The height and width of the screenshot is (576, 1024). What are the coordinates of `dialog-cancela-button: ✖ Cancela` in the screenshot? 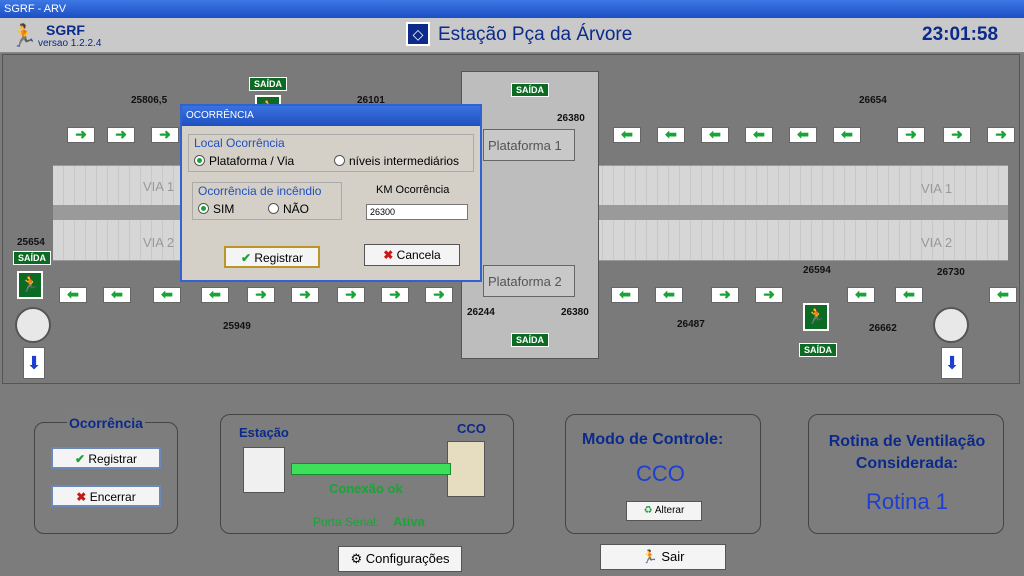 It's located at (412, 255).